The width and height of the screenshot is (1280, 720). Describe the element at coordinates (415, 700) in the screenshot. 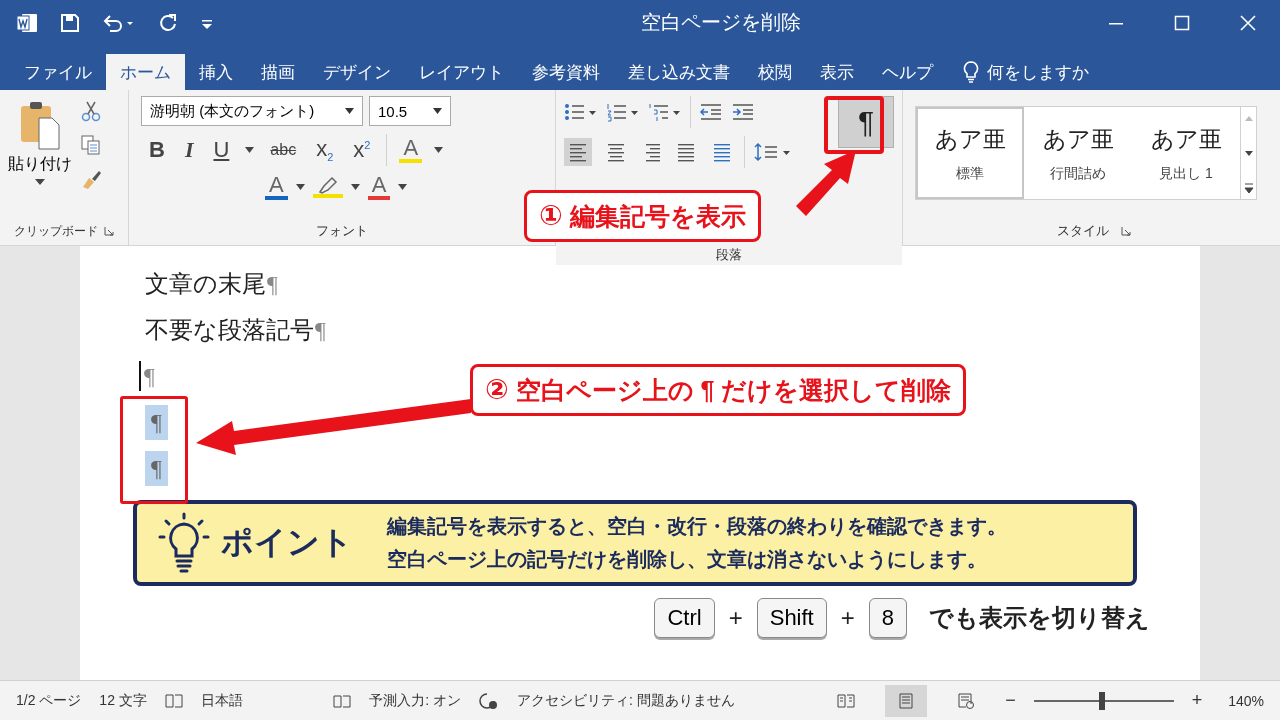

I see `predictive-input-status: 予測入力: オン` at that location.